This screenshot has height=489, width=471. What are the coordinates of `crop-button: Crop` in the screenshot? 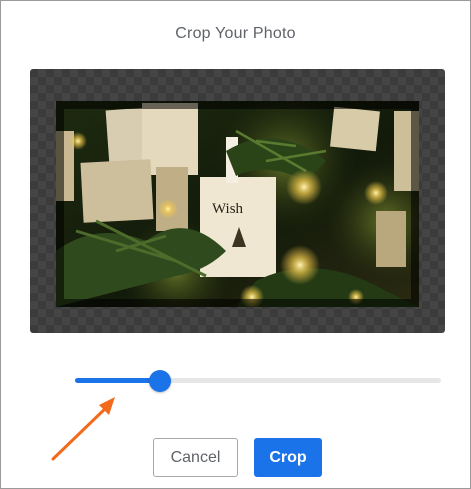 It's located at (288, 457).